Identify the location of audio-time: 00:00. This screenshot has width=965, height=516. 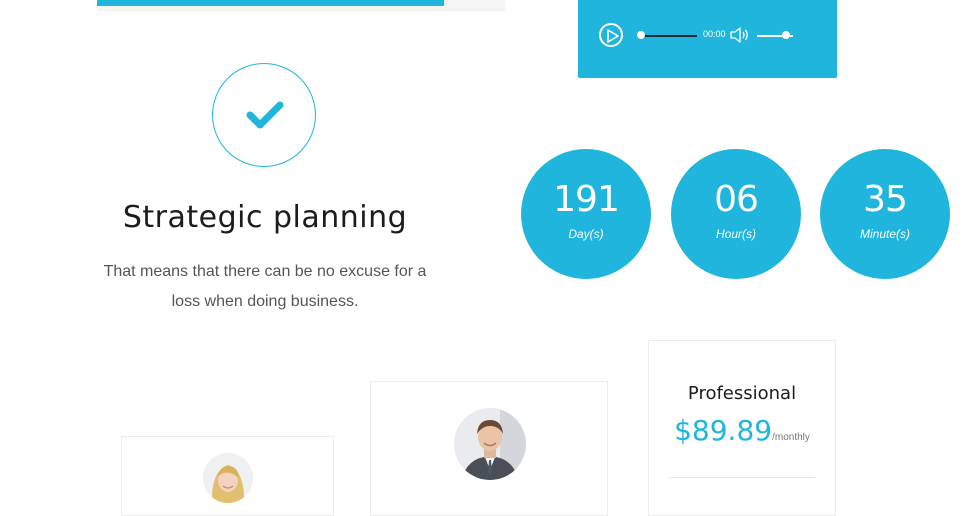
(714, 34).